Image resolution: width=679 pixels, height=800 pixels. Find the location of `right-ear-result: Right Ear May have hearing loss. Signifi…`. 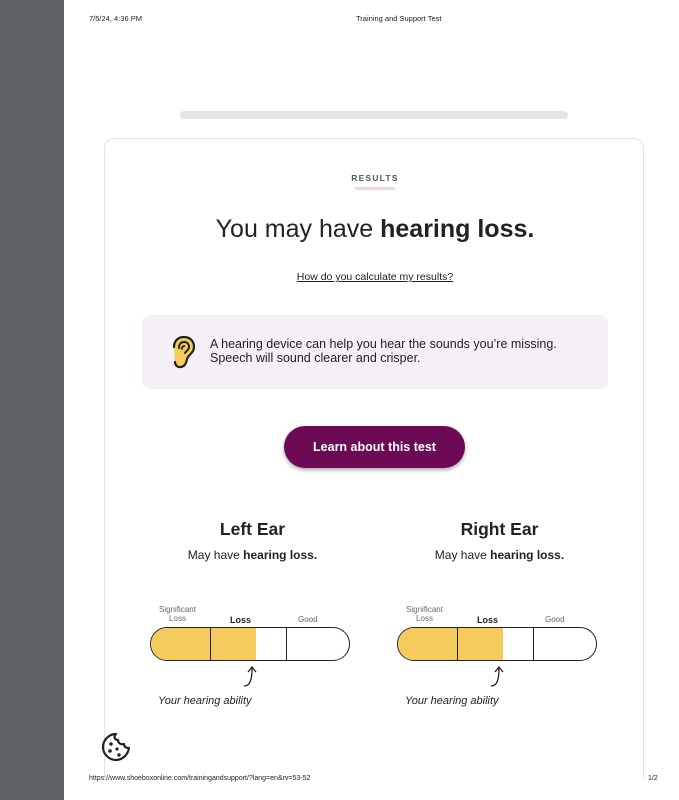

right-ear-result: Right Ear May have hearing loss. Signifi… is located at coordinates (499, 613).